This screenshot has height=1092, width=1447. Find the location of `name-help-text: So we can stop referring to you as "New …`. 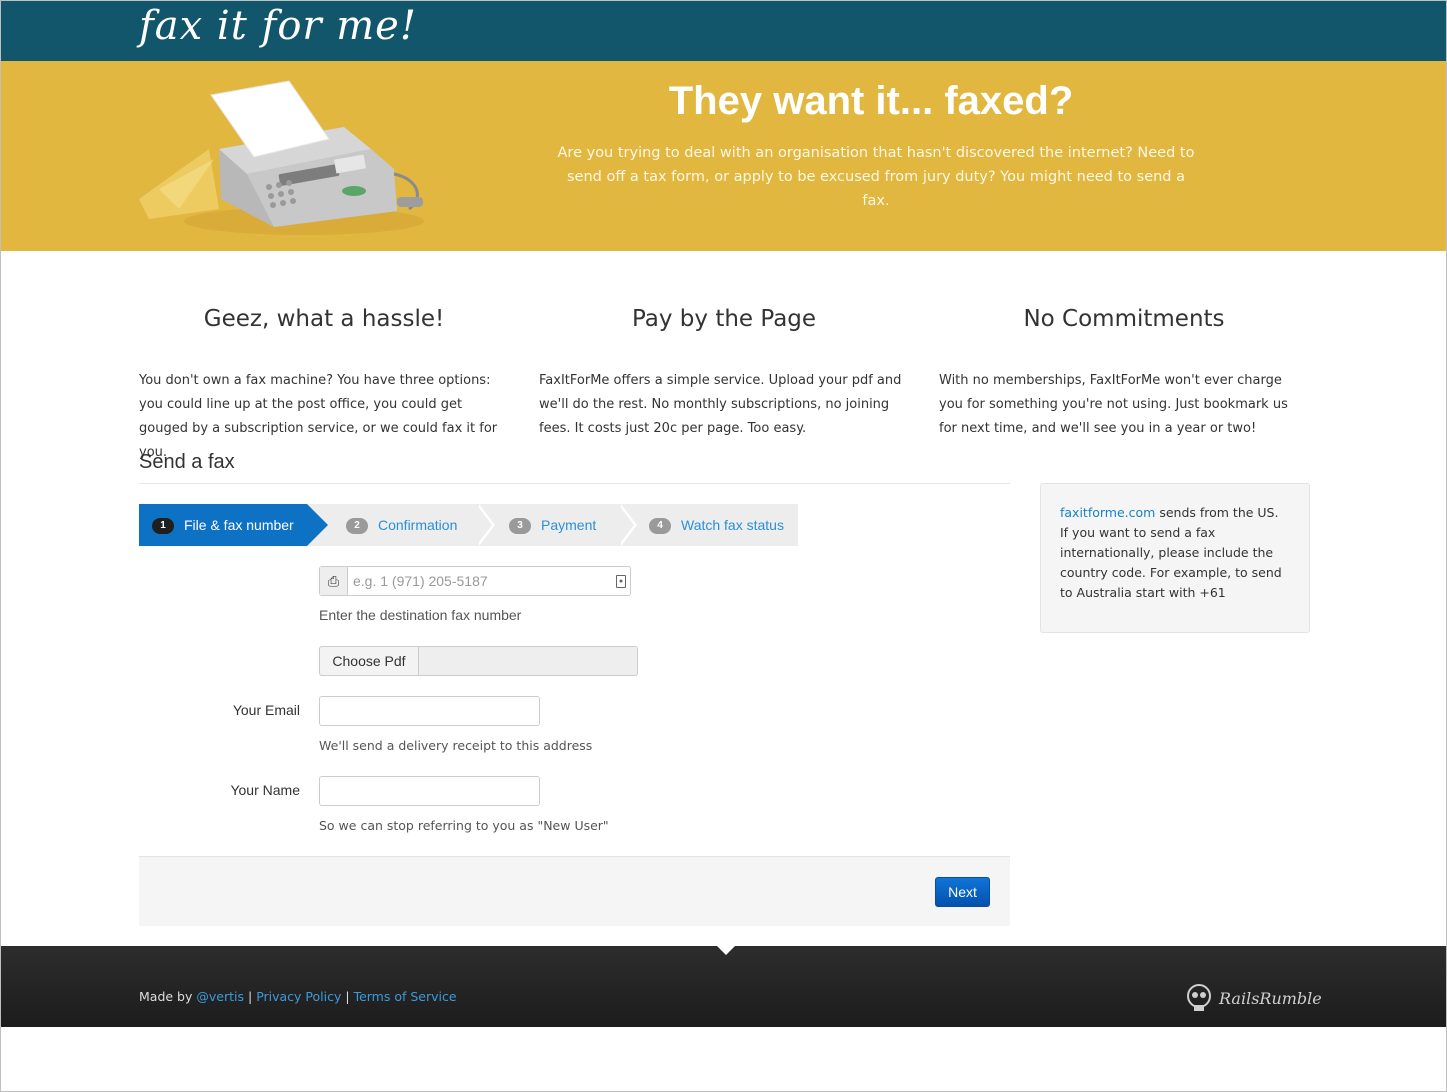

name-help-text: So we can stop referring to you as "New … is located at coordinates (464, 825).